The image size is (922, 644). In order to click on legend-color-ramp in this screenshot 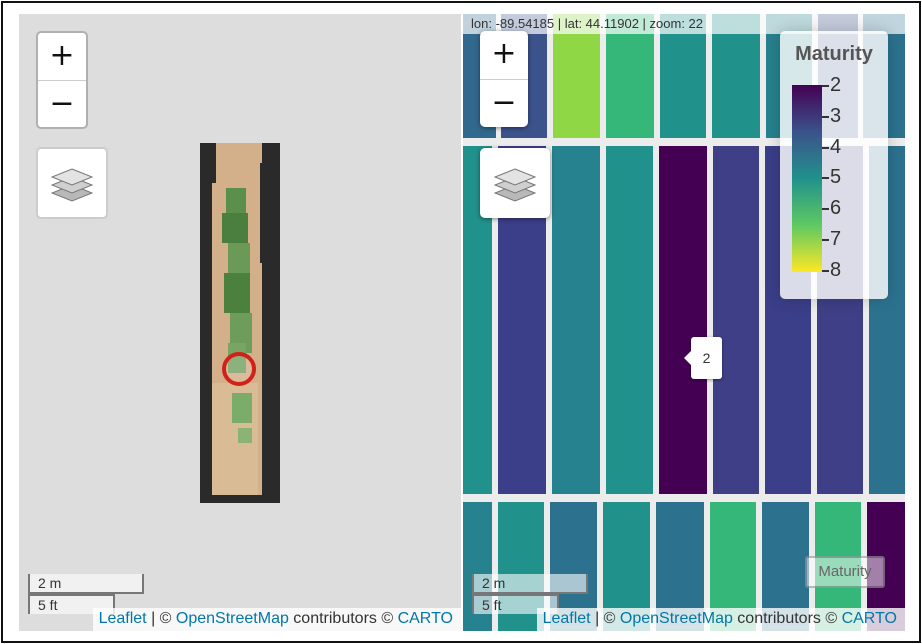, I will do `click(807, 178)`.